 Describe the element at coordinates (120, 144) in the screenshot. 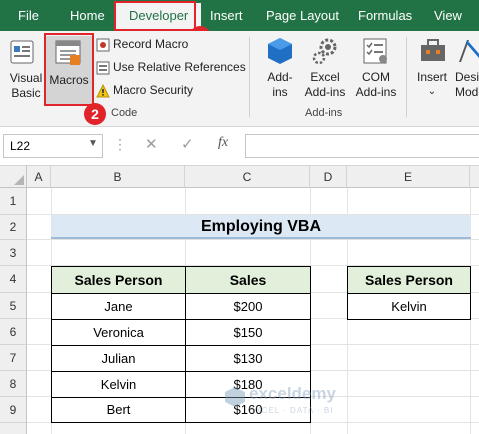

I see `more-options-icon: ⋮` at that location.